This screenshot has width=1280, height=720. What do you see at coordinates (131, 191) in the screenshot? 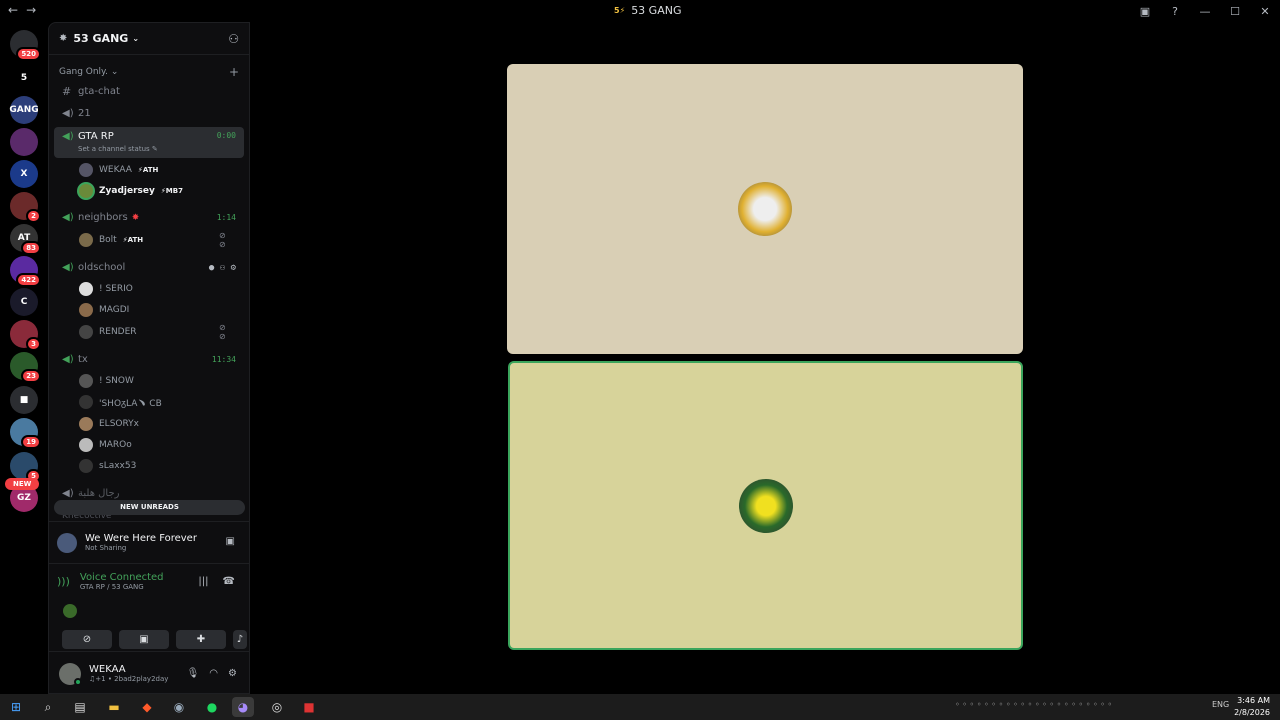
I see `voice-user-zyadjersey: Zyadjersey ⚡MB7` at bounding box center [131, 191].